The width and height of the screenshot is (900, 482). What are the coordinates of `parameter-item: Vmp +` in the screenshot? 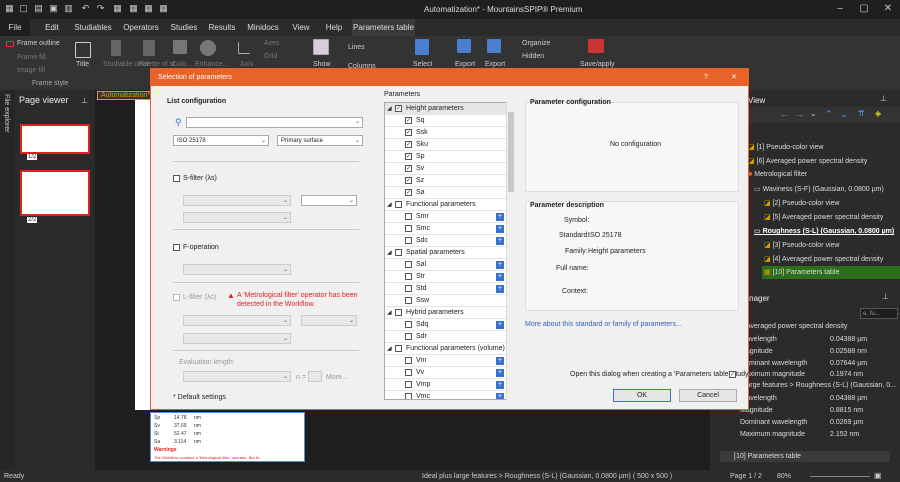 It's located at (446, 385).